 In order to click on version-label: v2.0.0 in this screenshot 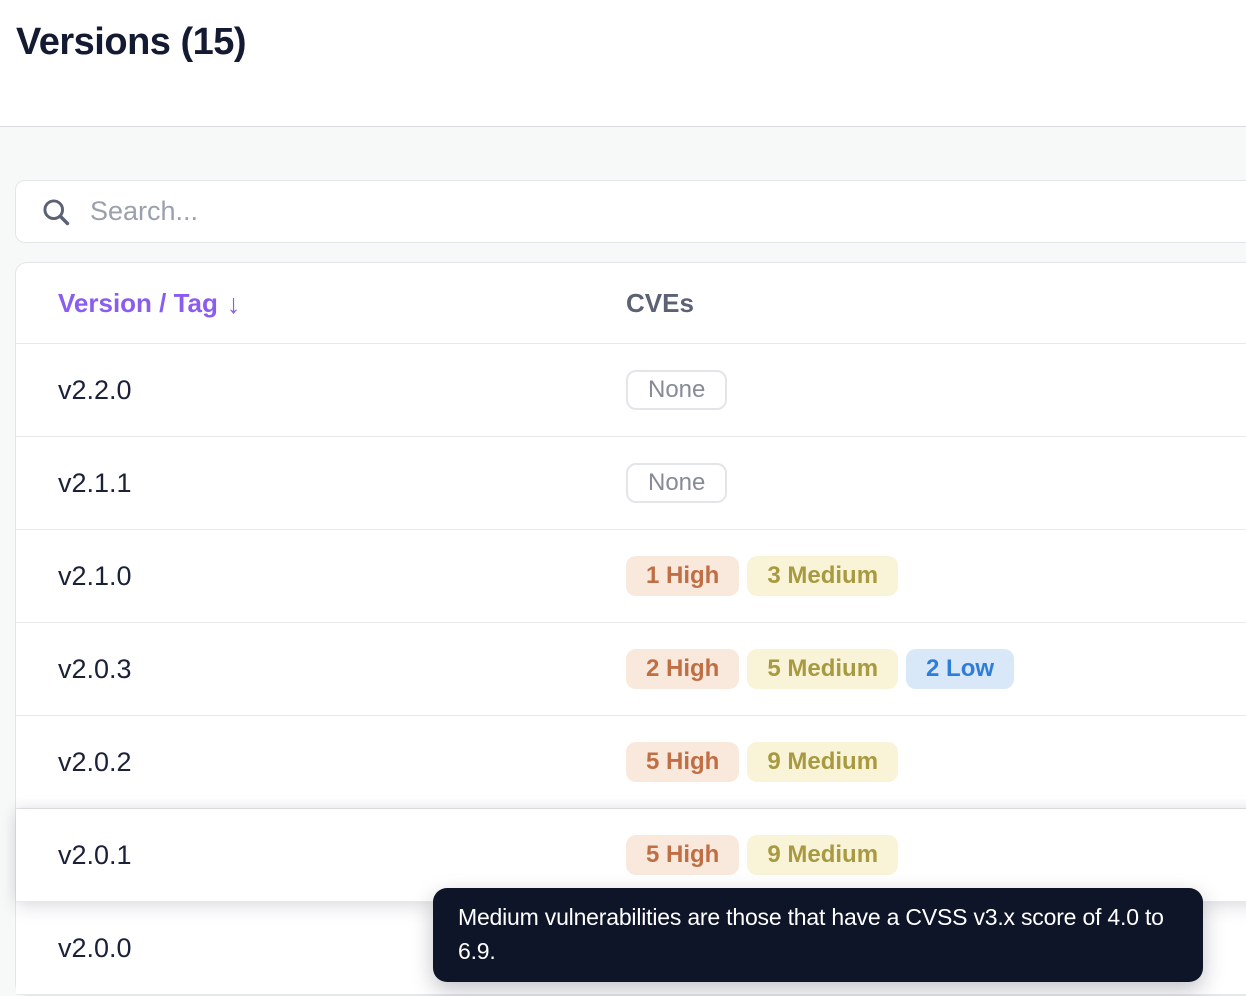, I will do `click(95, 947)`.